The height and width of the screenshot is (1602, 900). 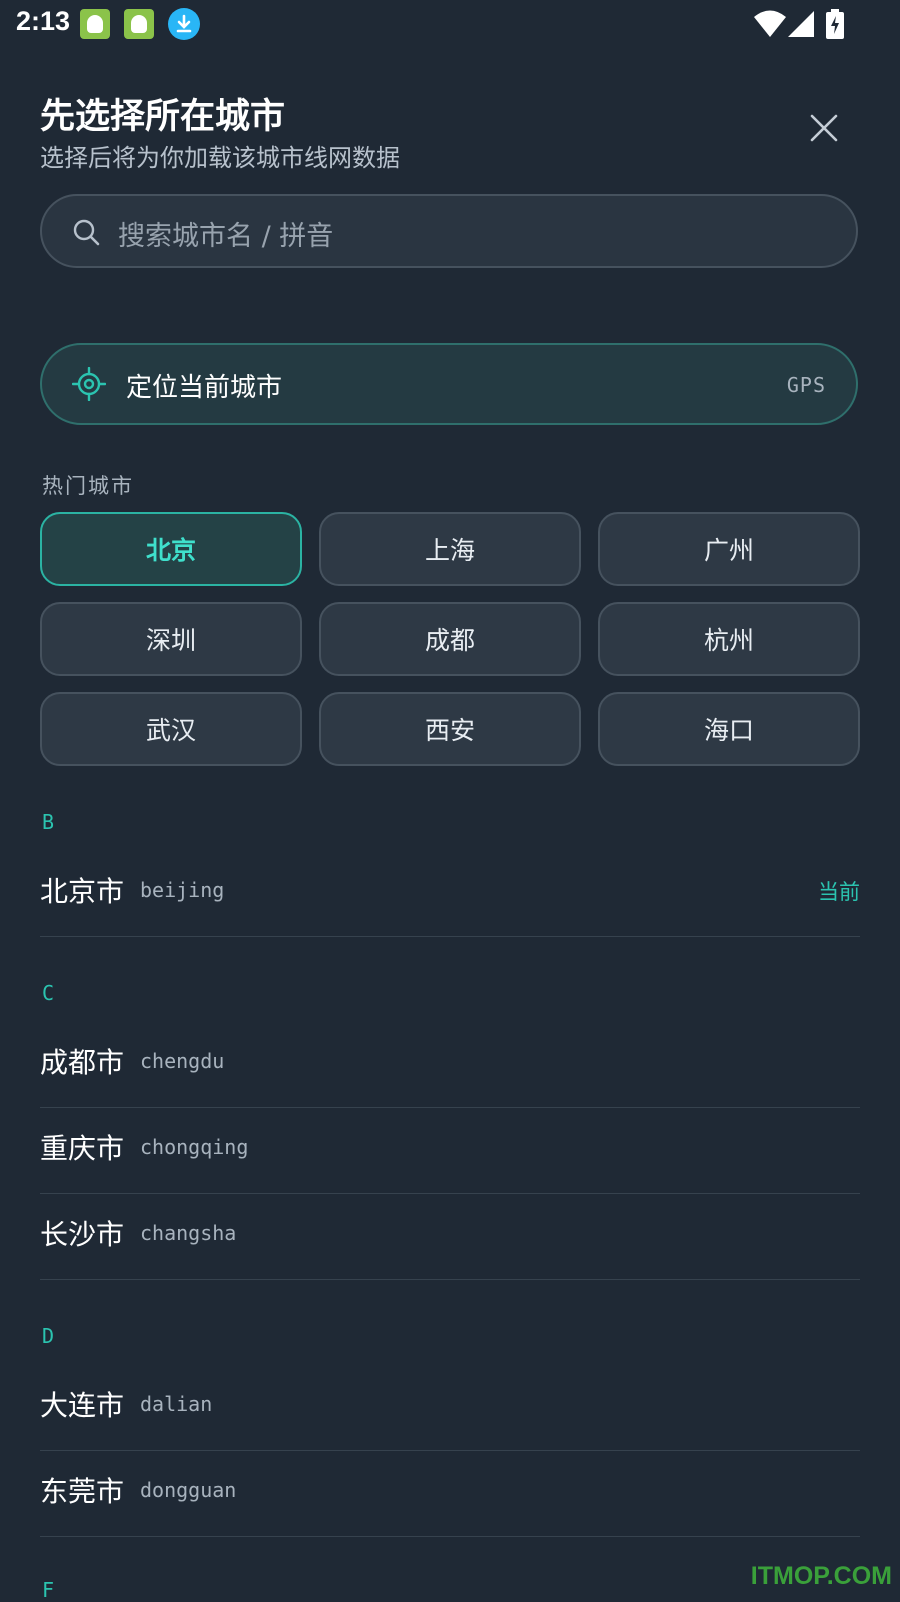 What do you see at coordinates (163, 117) in the screenshot?
I see `page-title: 先选择所在城市` at bounding box center [163, 117].